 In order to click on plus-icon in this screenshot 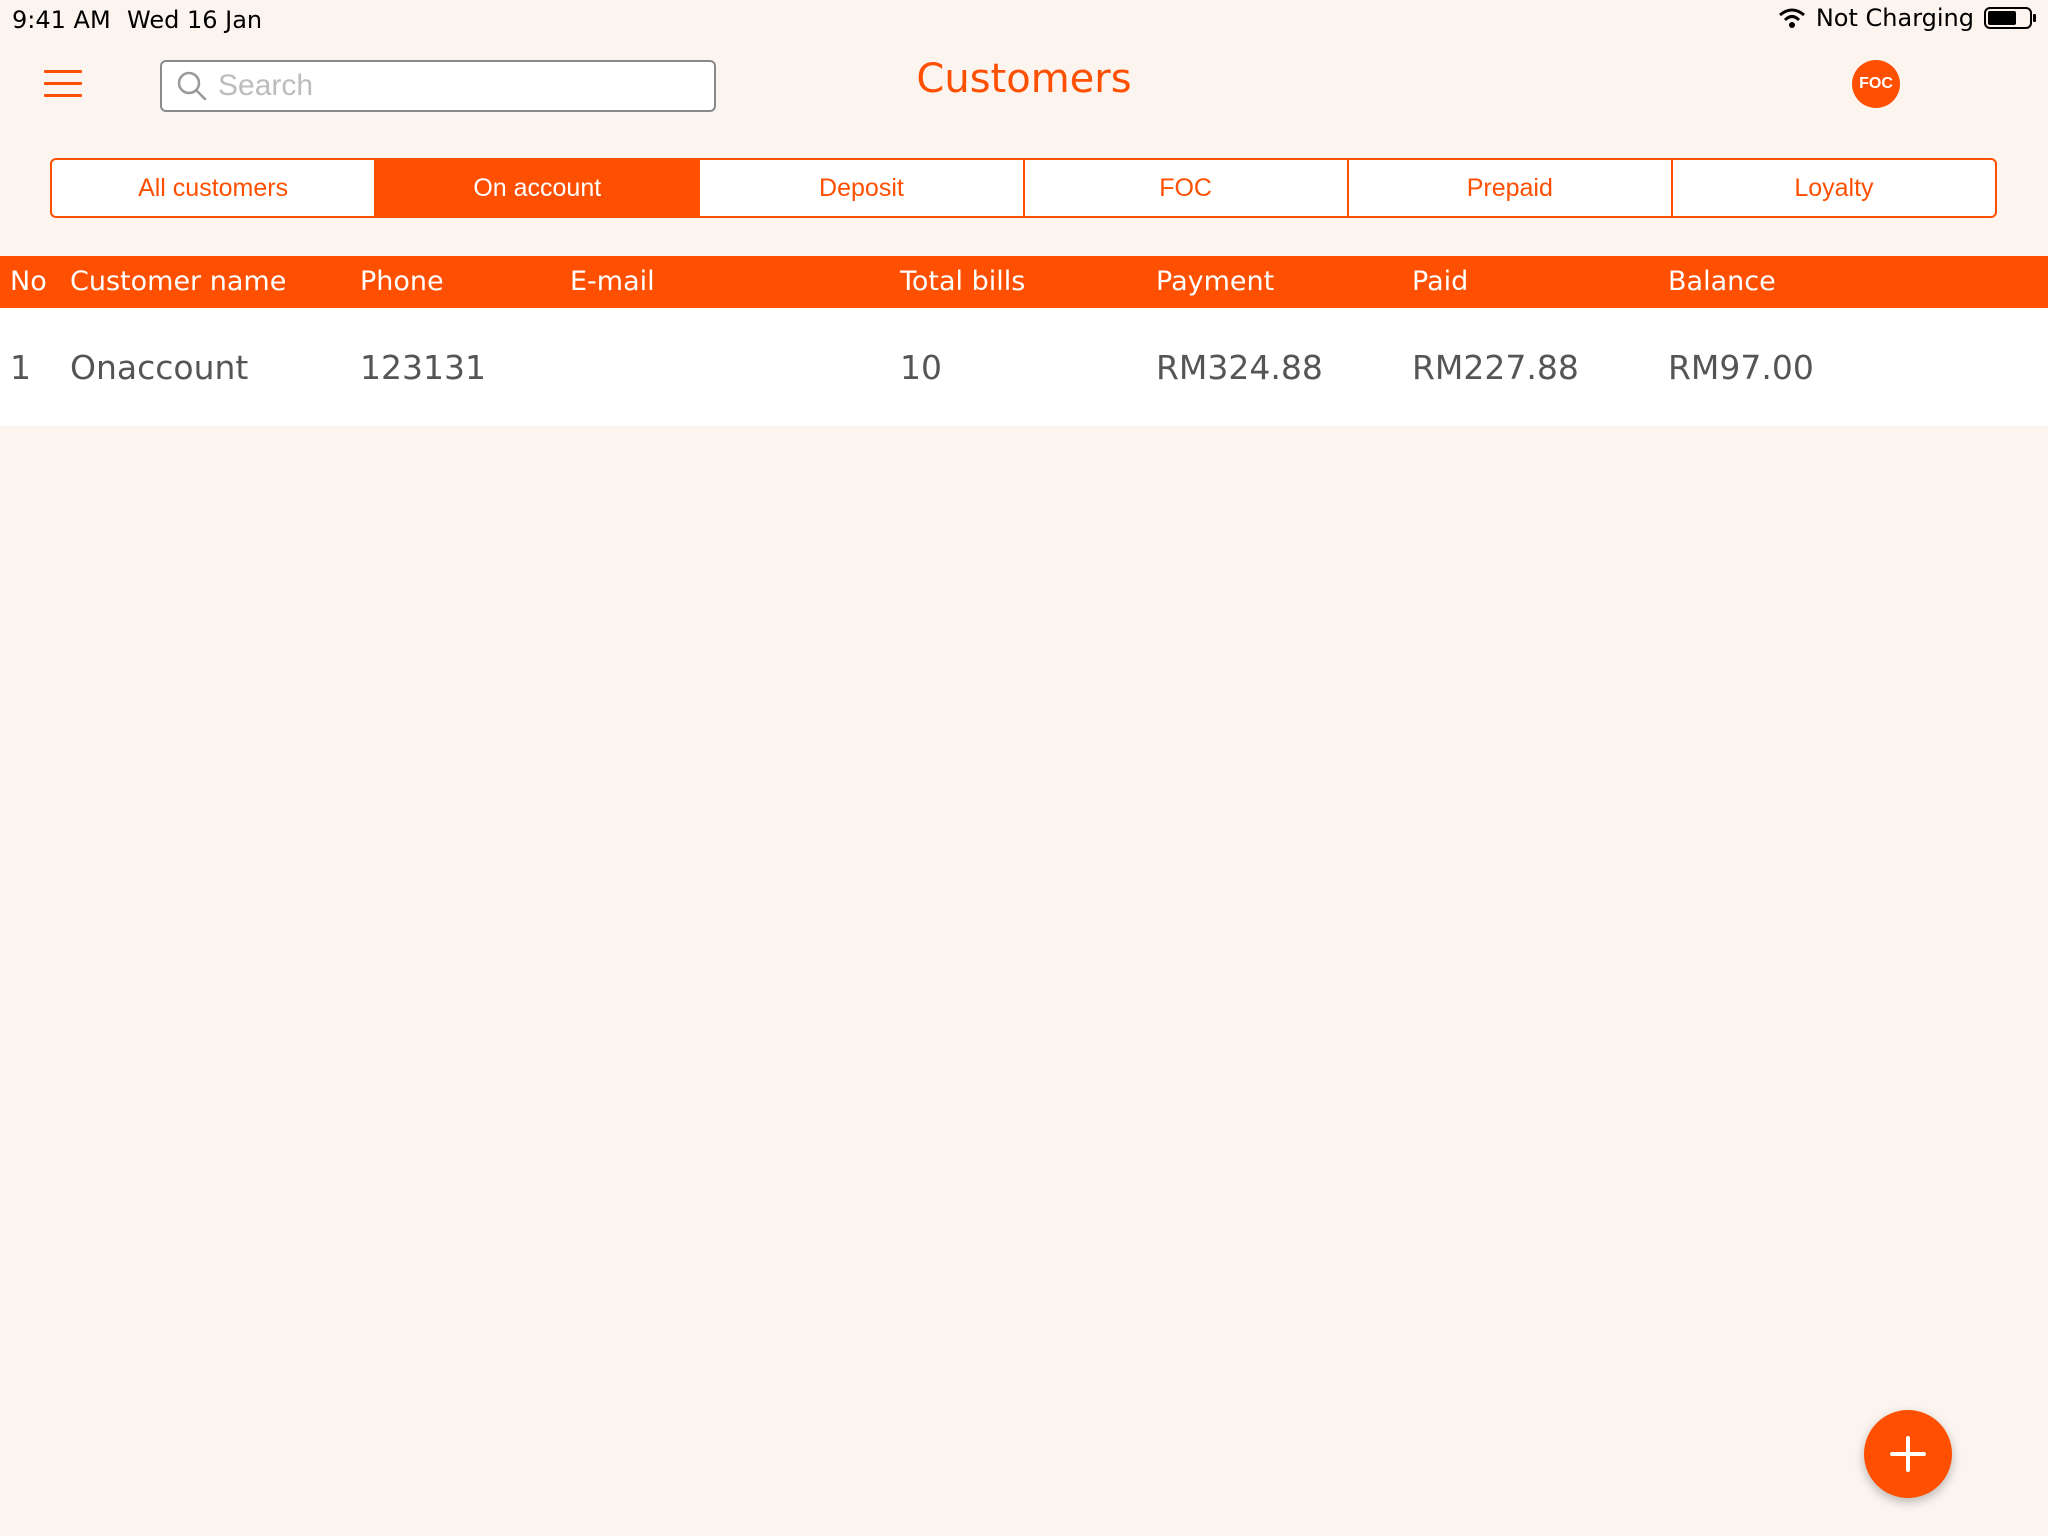, I will do `click(1908, 1454)`.